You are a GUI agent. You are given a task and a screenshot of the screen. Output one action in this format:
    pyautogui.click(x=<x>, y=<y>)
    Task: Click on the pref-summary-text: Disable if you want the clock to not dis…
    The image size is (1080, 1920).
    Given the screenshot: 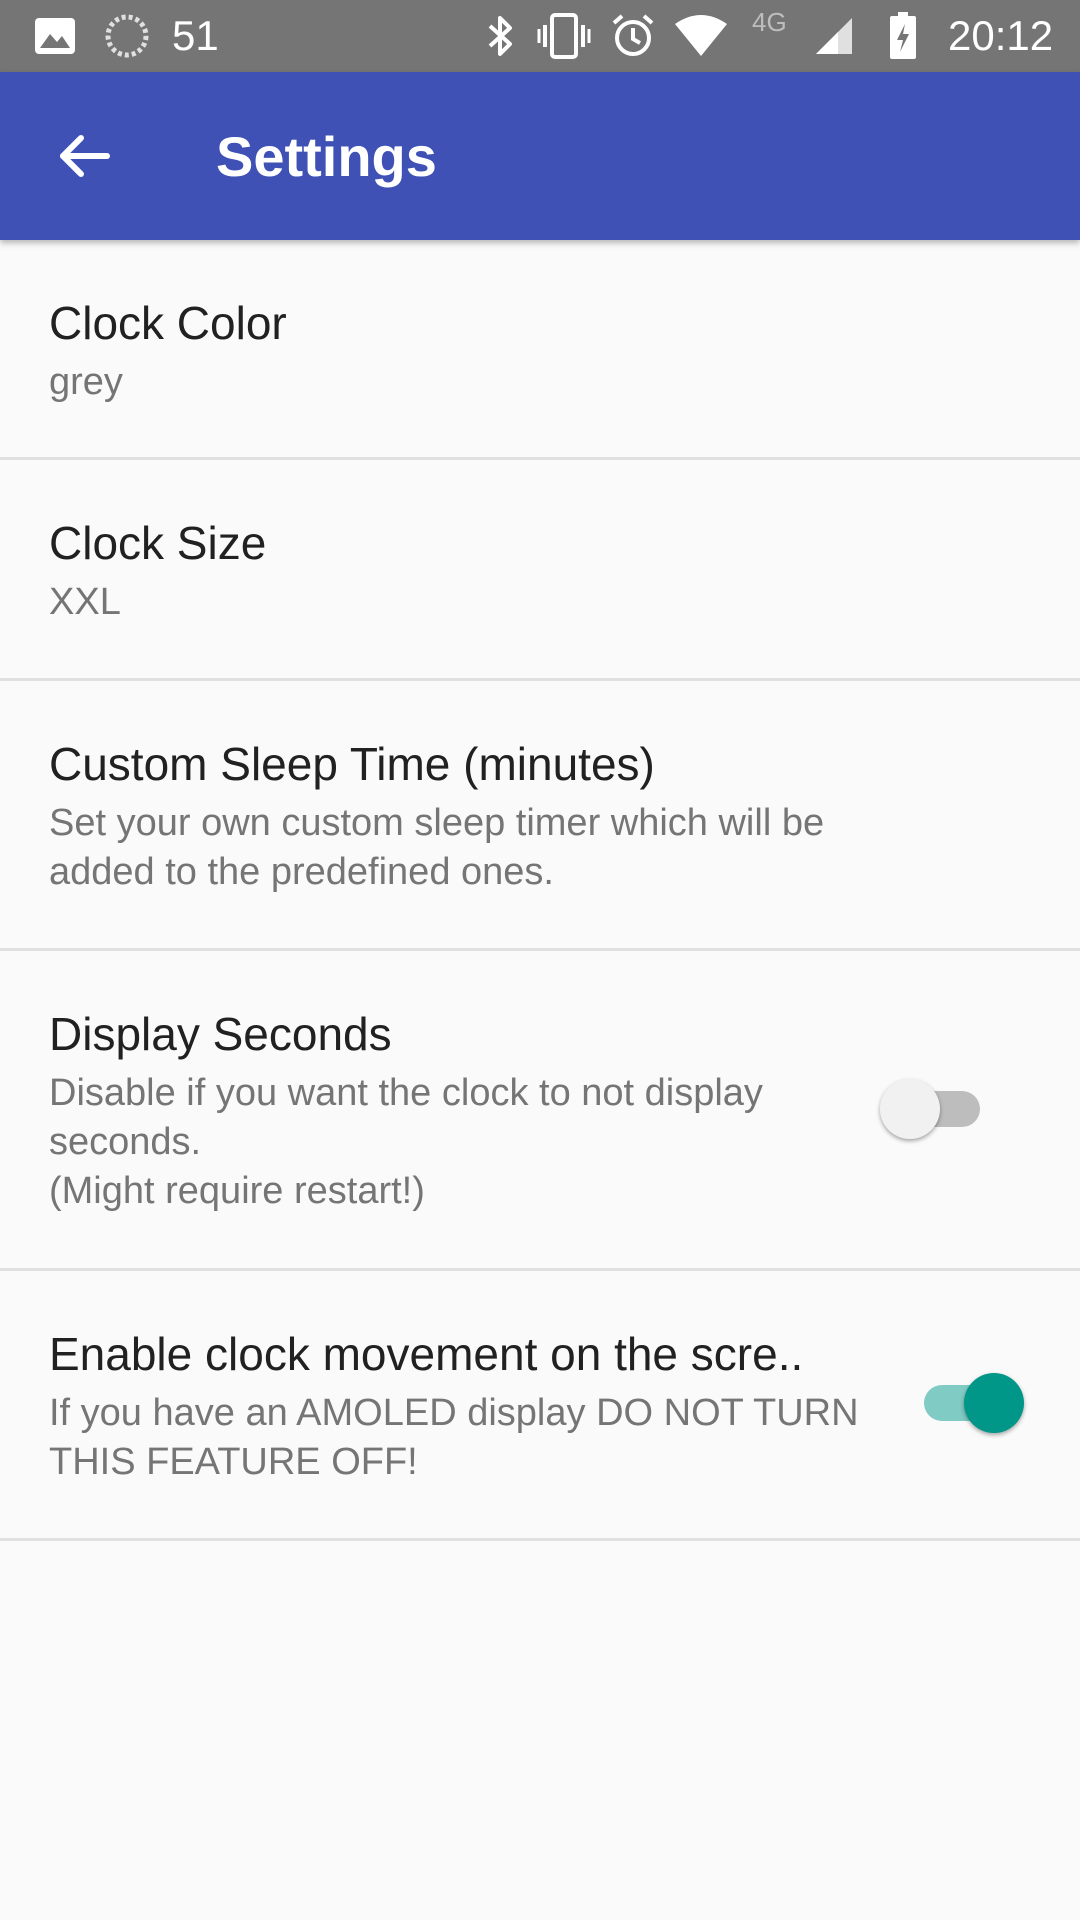 What is the action you would take?
    pyautogui.click(x=406, y=1117)
    